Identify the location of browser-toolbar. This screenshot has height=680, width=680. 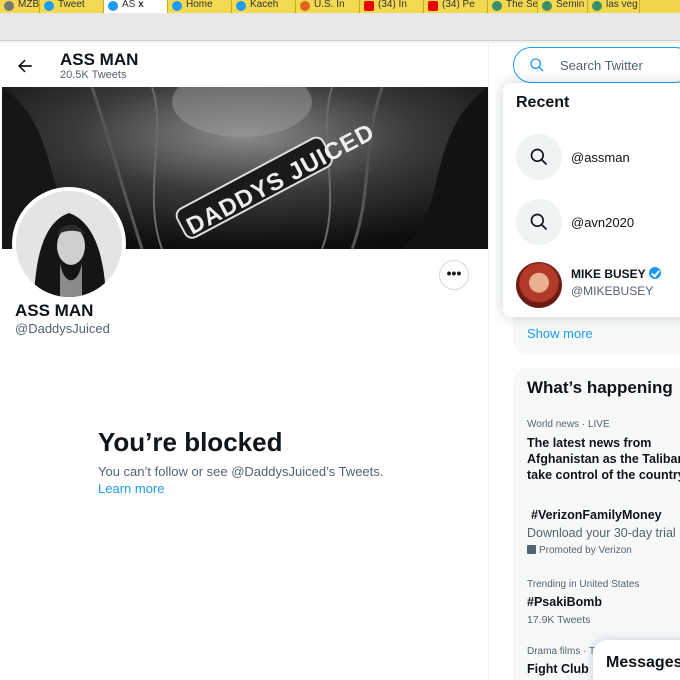
(340, 27).